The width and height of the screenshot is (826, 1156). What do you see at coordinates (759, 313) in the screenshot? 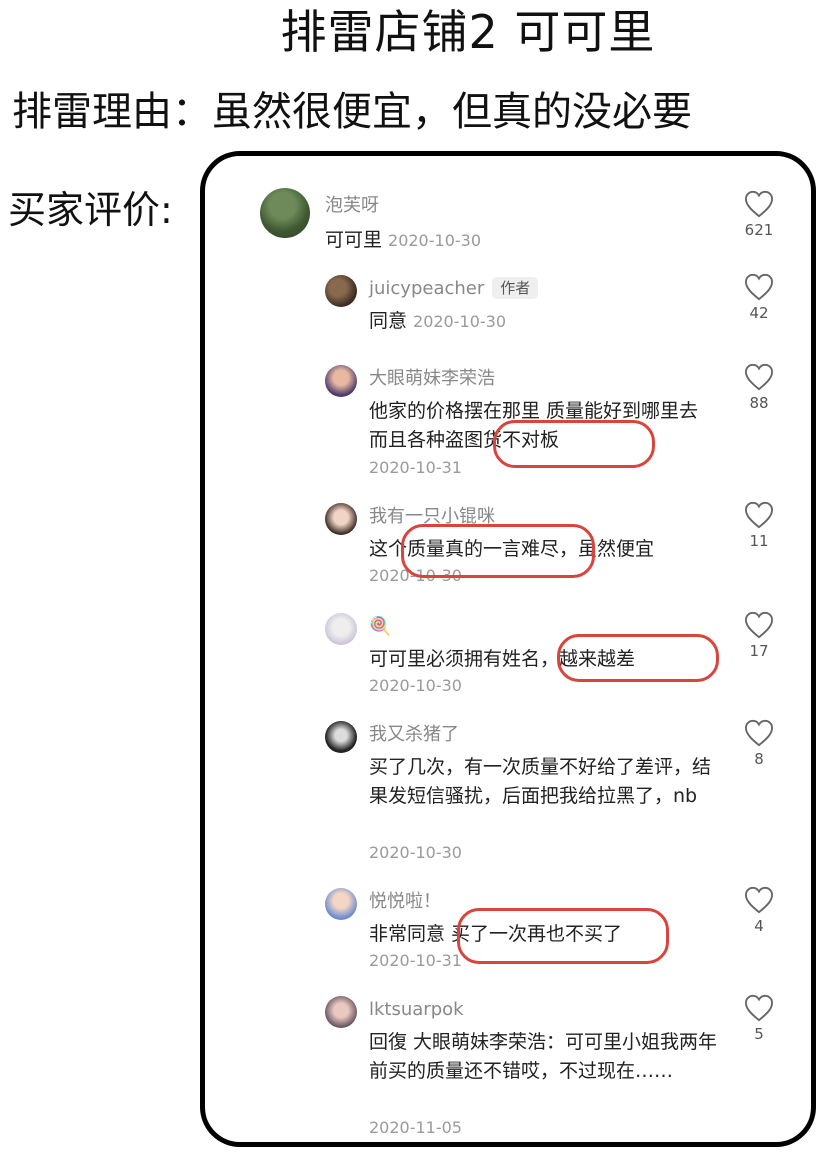
I see `like-count: 42` at bounding box center [759, 313].